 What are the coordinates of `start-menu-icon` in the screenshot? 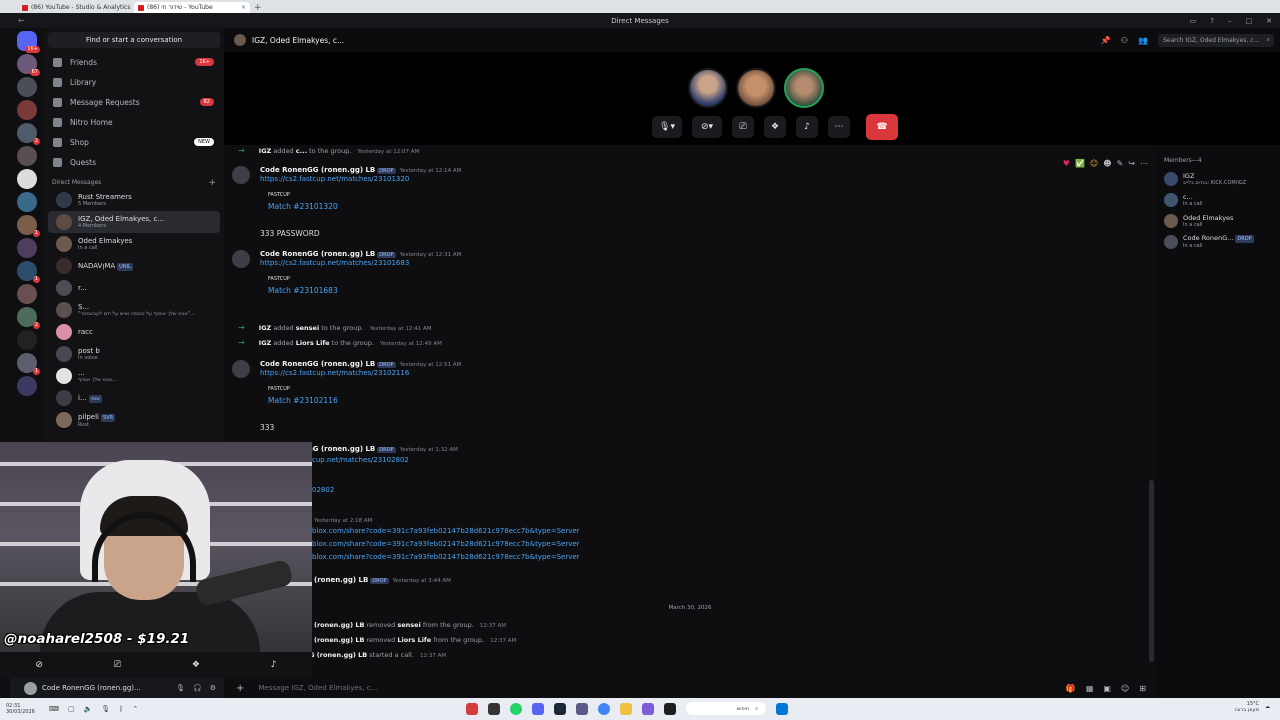 It's located at (782, 708).